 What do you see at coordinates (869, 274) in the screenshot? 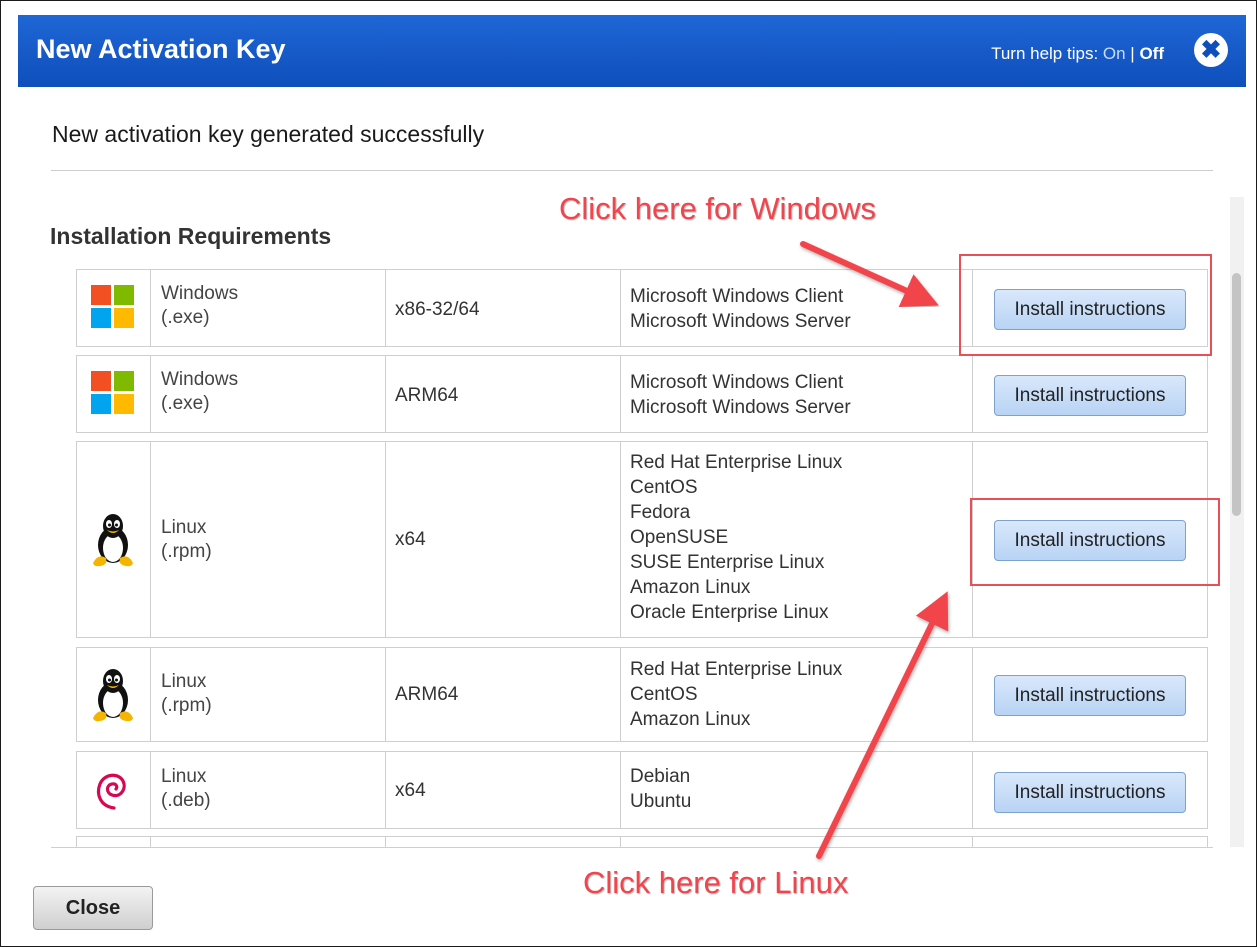
I see `windows-arrow` at bounding box center [869, 274].